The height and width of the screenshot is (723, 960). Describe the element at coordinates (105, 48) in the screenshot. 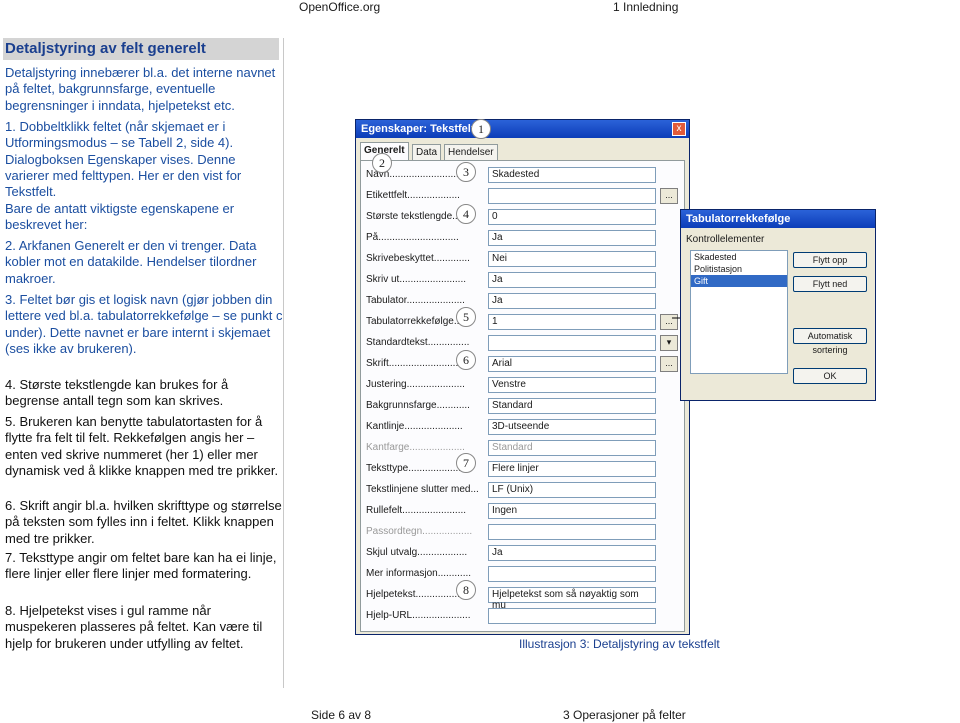

I see `section-title: Detaljstyring av felt generelt` at that location.